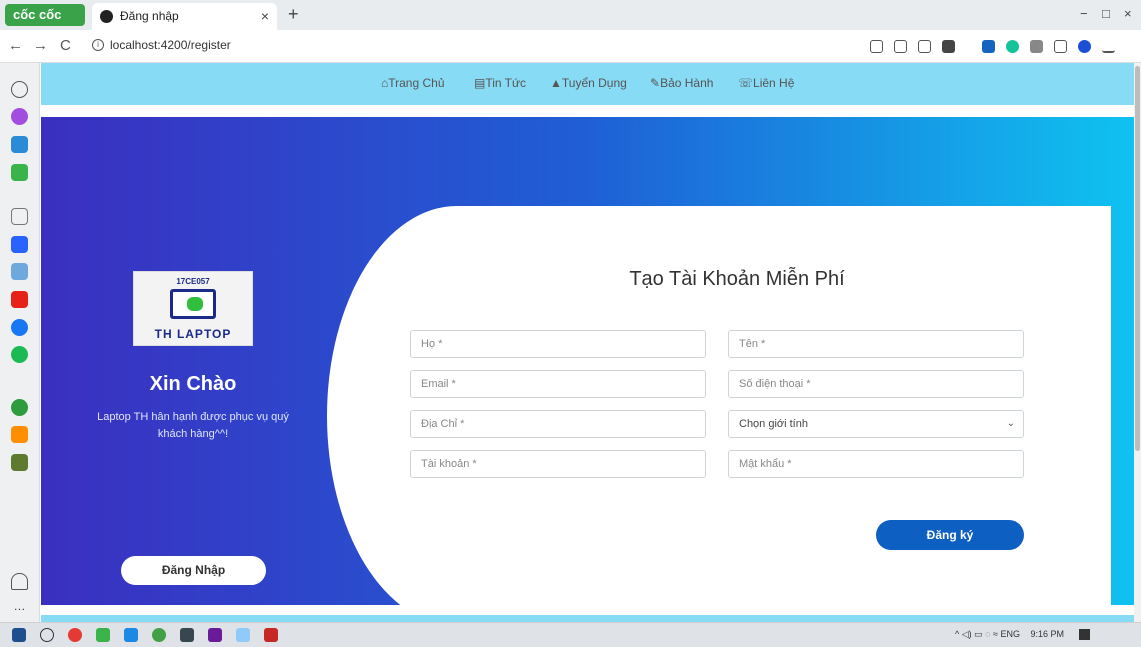 Image resolution: width=1141 pixels, height=647 pixels. What do you see at coordinates (876, 424) in the screenshot?
I see `gender-select: Chọn giới tính ⌄` at bounding box center [876, 424].